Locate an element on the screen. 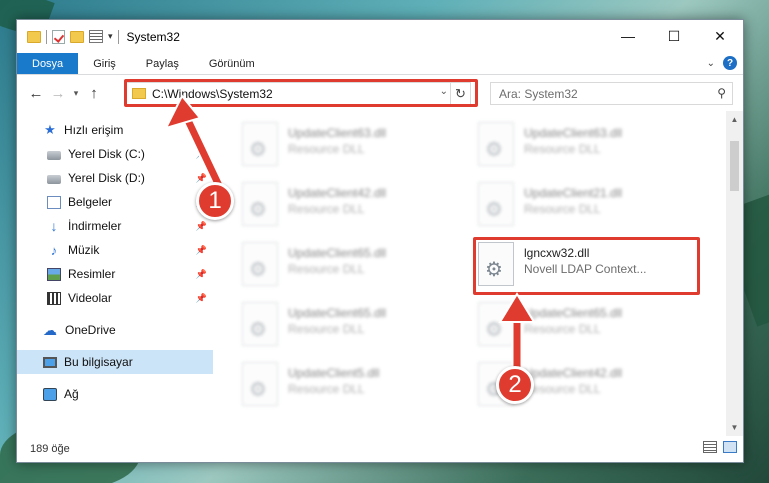  nav-local-disk-c: Yerel Disk (C:) 📌 is located at coordinates (115, 154).